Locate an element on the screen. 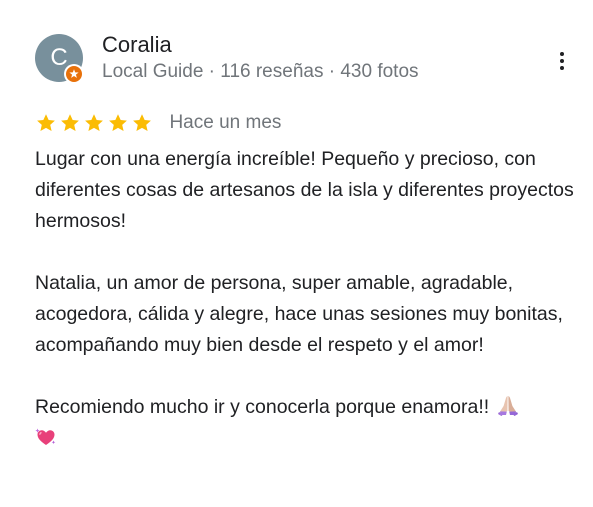  local-guide-badge is located at coordinates (74, 74).